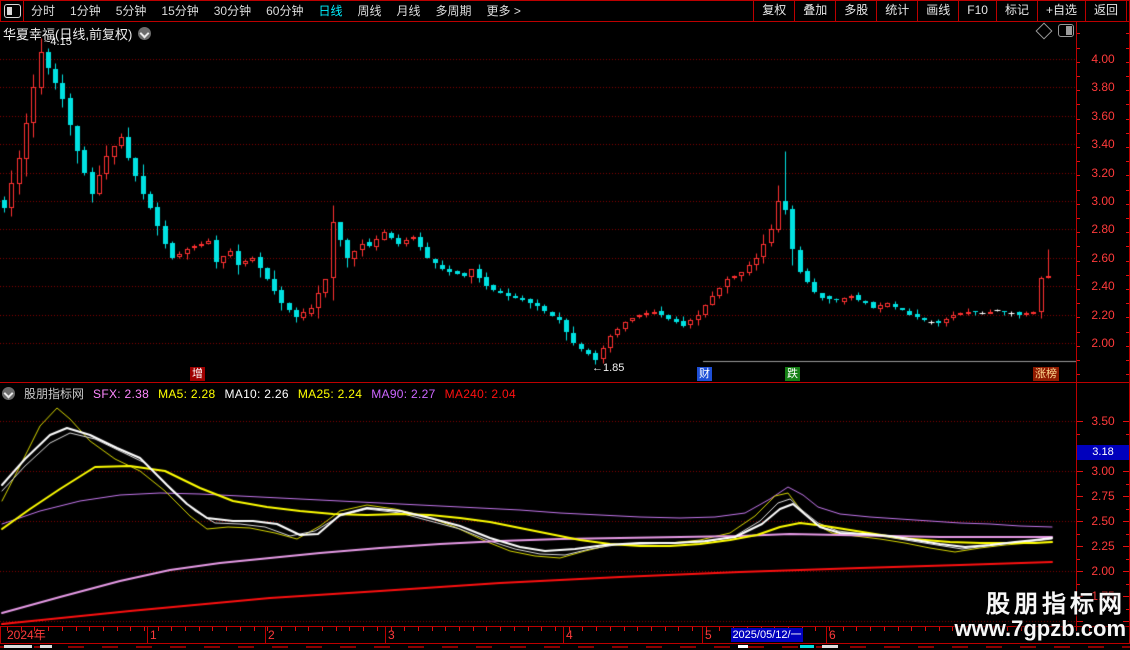  What do you see at coordinates (608, 368) in the screenshot?
I see `low-price-annotation: ←1.85` at bounding box center [608, 368].